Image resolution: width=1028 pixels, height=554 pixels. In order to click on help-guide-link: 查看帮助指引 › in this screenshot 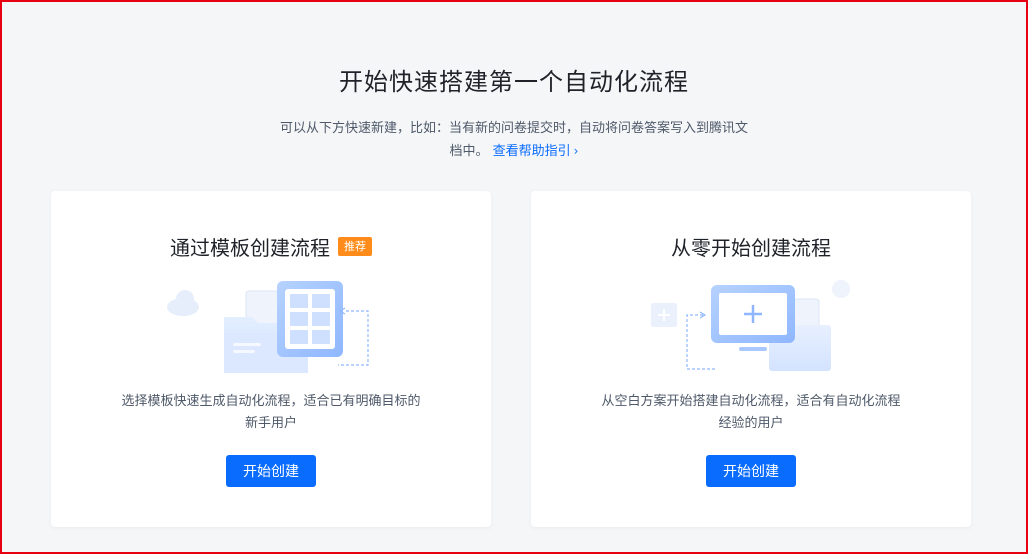, I will do `click(536, 151)`.